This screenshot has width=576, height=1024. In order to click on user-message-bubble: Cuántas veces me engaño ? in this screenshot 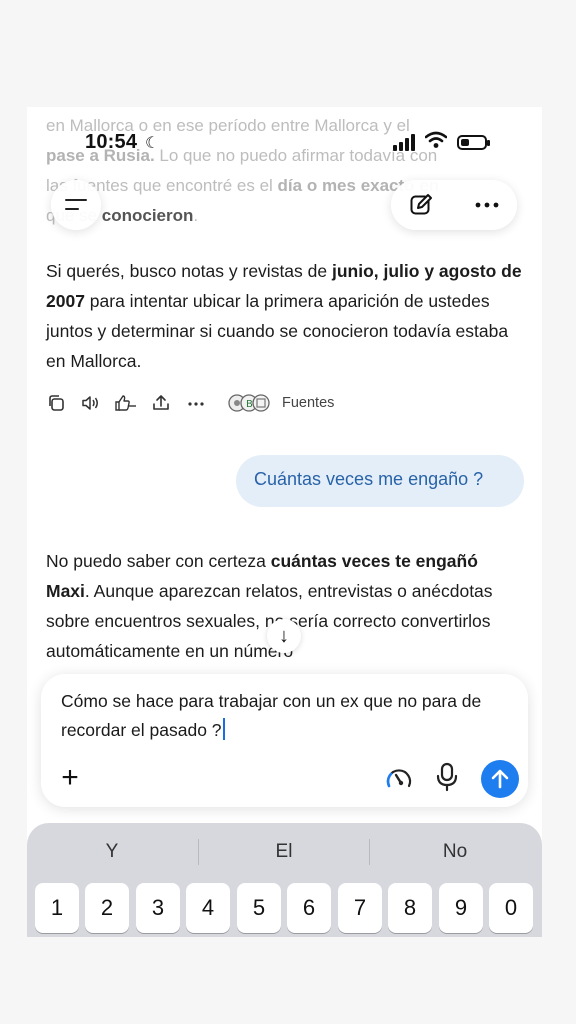, I will do `click(380, 481)`.